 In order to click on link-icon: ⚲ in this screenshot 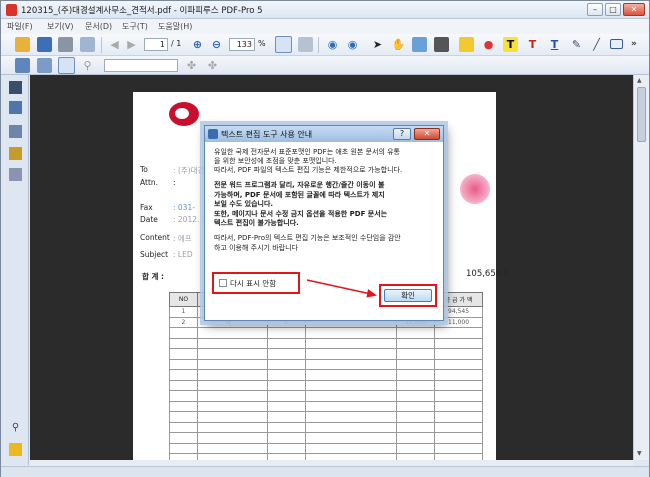, I will do `click(87, 65)`.